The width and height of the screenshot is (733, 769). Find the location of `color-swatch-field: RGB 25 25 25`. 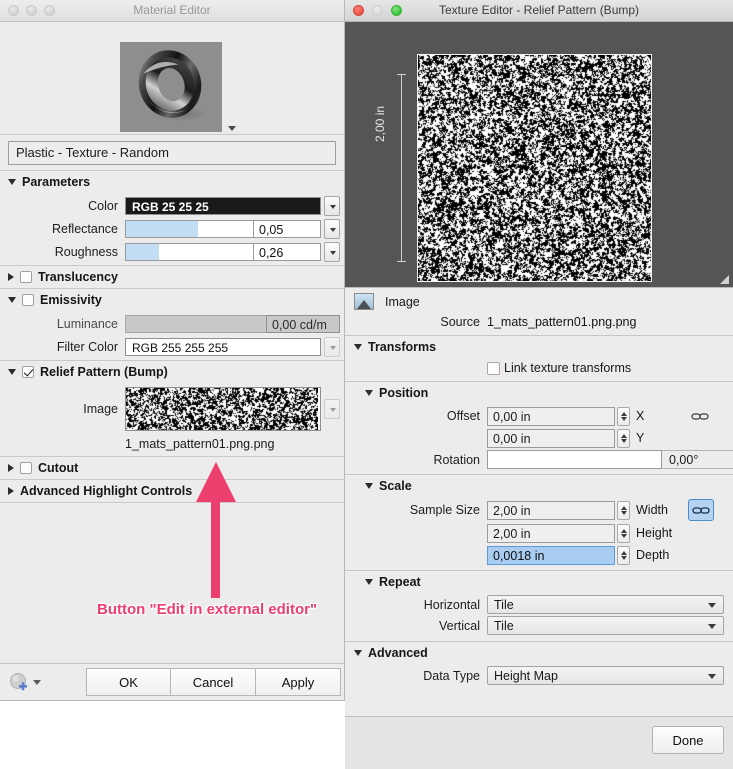

color-swatch-field: RGB 25 25 25 is located at coordinates (223, 206).